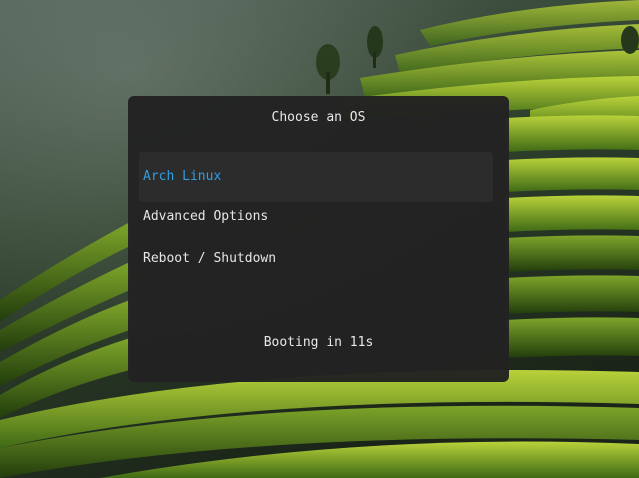 Image resolution: width=639 pixels, height=478 pixels. Describe the element at coordinates (318, 117) in the screenshot. I see `boot-menu-title: Choose an OS` at that location.